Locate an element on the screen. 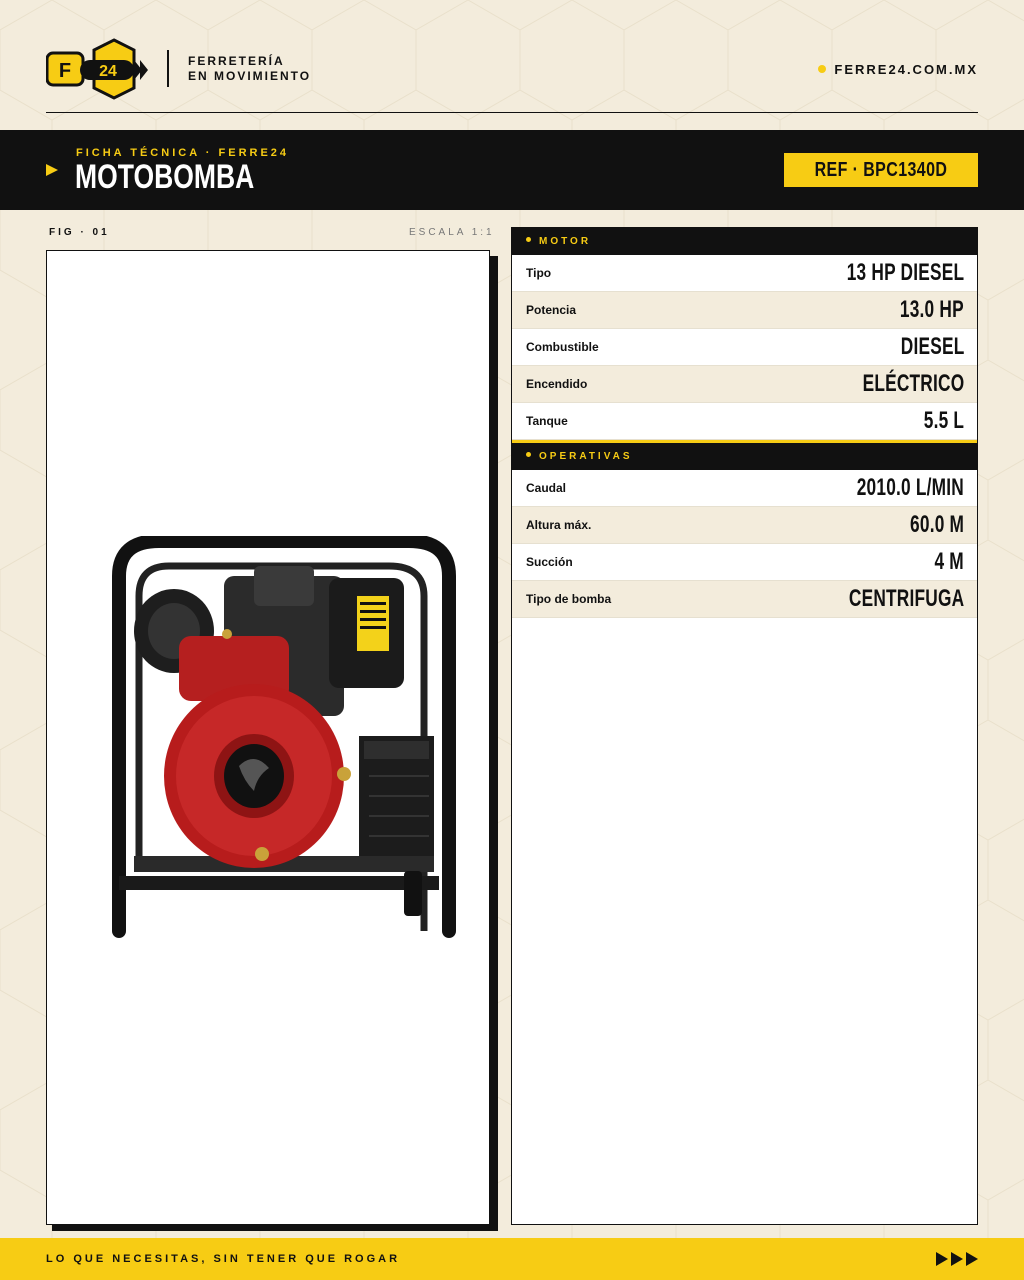 The width and height of the screenshot is (1024, 1280). spec-key: Succión is located at coordinates (549, 562).